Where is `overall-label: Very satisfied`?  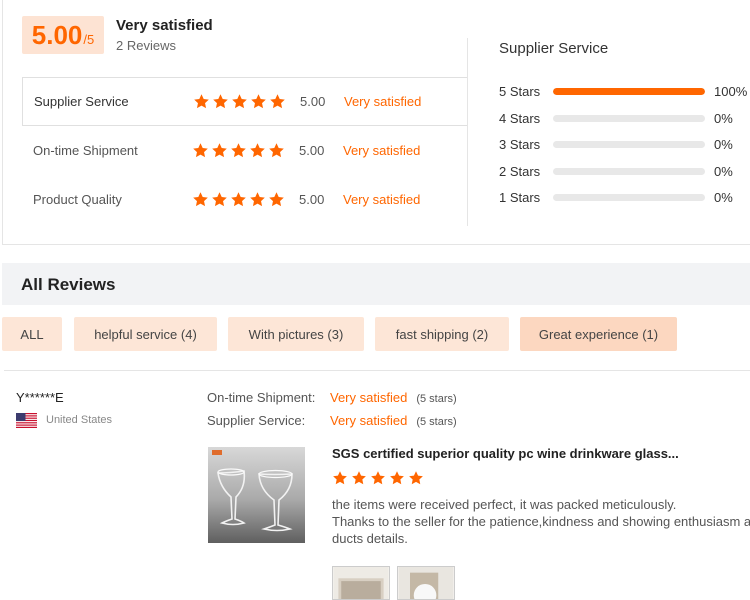 overall-label: Very satisfied is located at coordinates (164, 25).